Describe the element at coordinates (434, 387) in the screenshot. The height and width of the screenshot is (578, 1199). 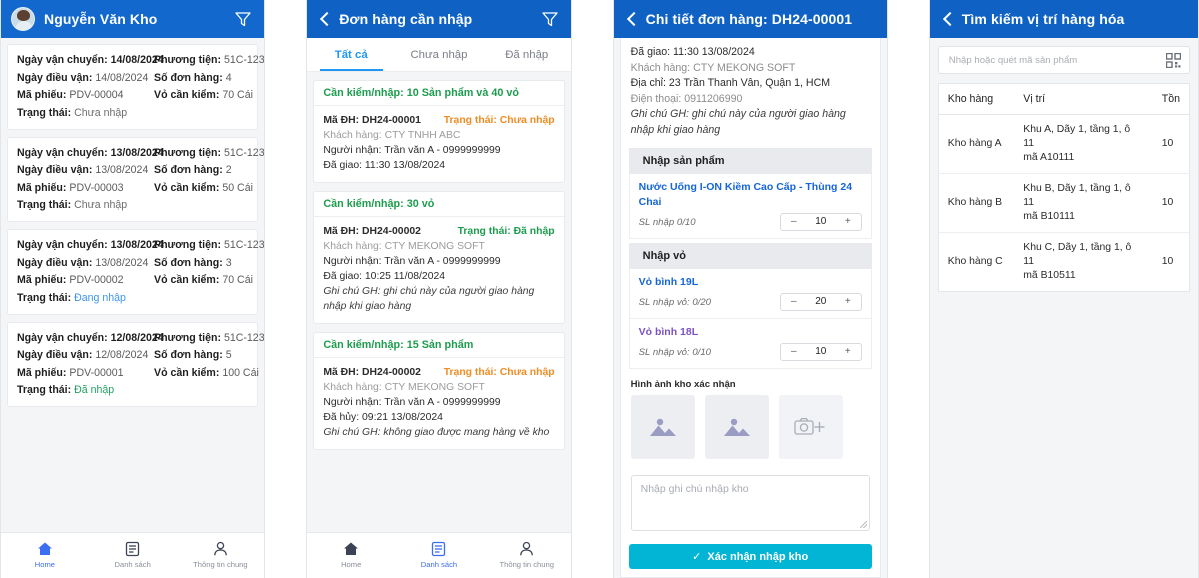
I see `order-customer-value: CTY MEKONG SOFT` at that location.